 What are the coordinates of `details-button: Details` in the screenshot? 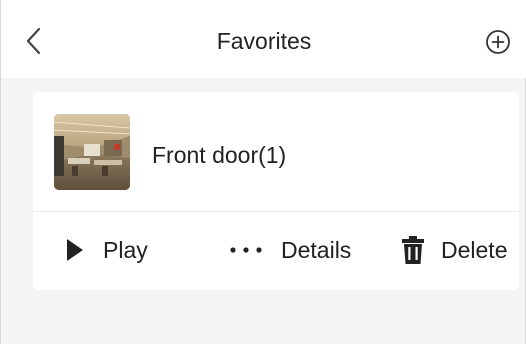 It's located at (290, 250).